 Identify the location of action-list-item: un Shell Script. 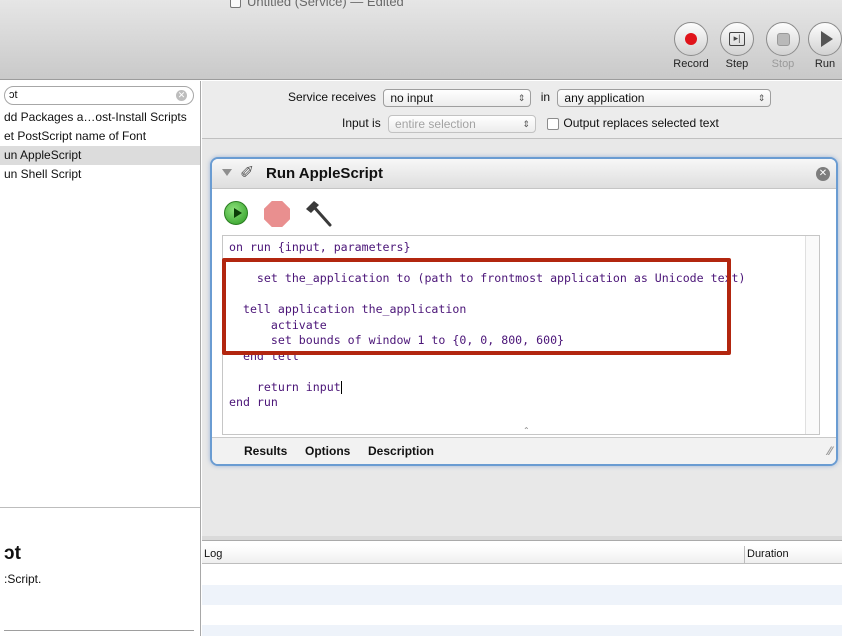
(100, 174).